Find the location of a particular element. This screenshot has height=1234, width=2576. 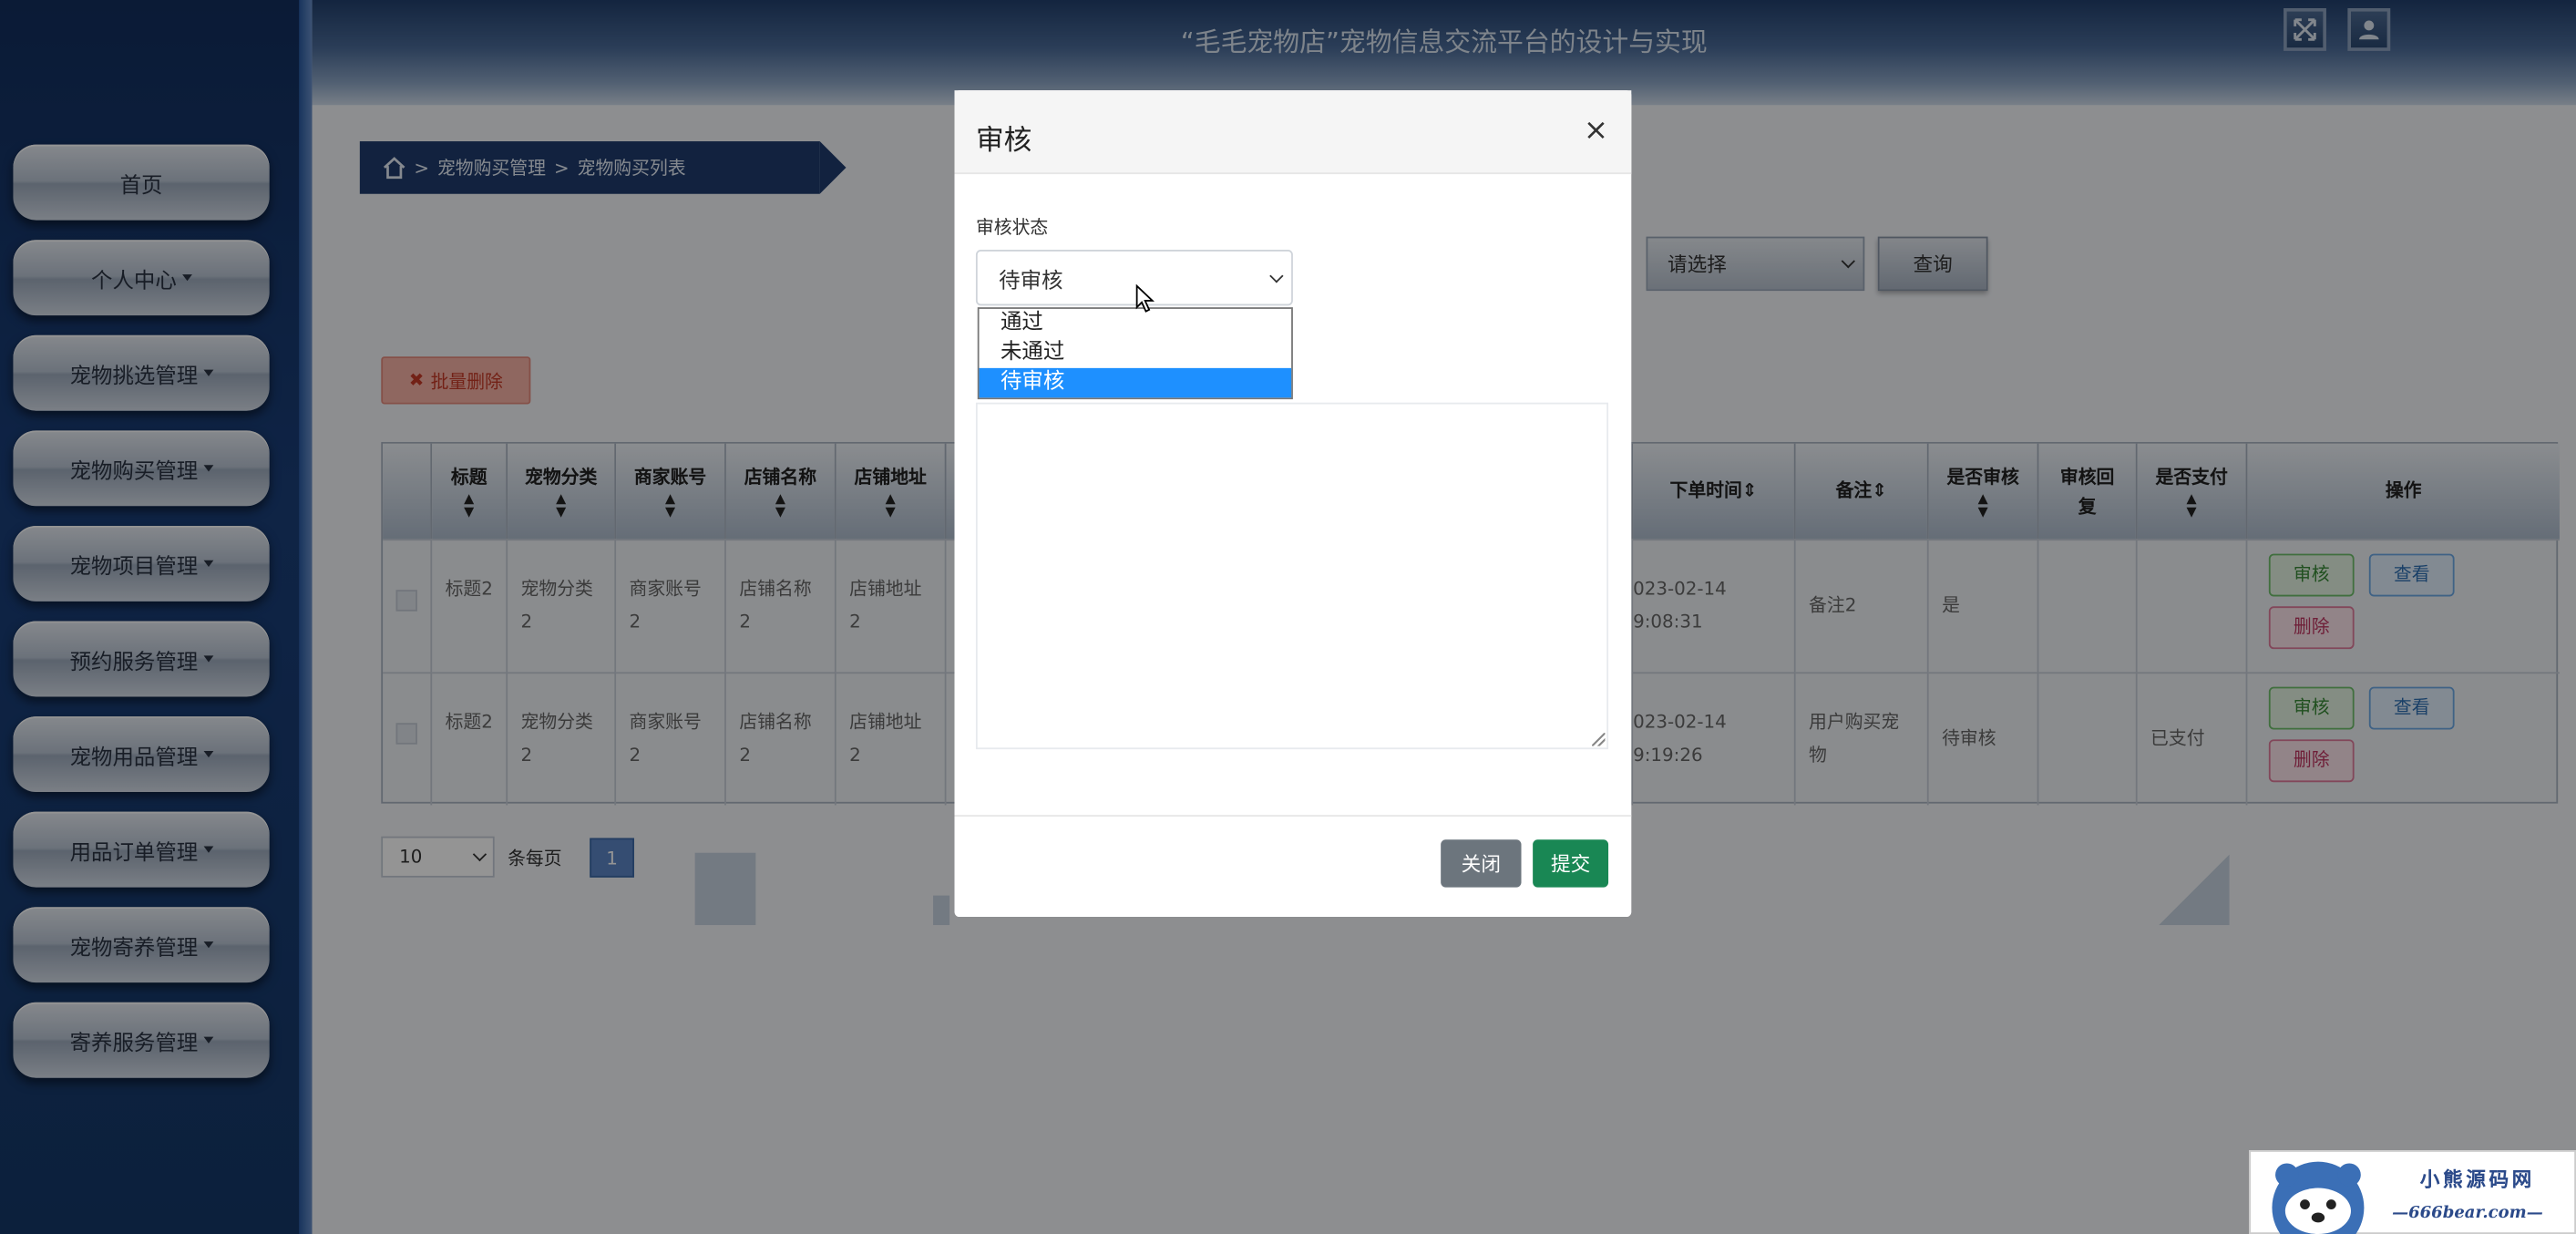

mouse-cursor-icon is located at coordinates (1145, 298).